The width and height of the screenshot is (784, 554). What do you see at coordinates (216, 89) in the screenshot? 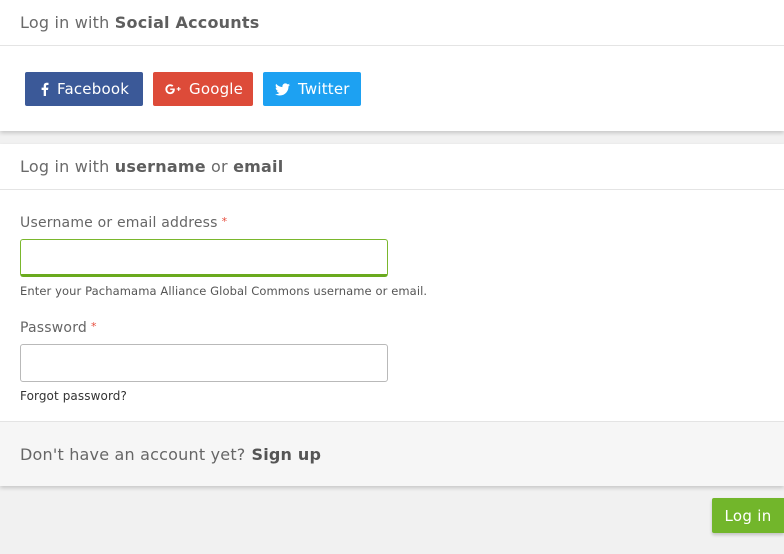
I see `google-label: Google` at bounding box center [216, 89].